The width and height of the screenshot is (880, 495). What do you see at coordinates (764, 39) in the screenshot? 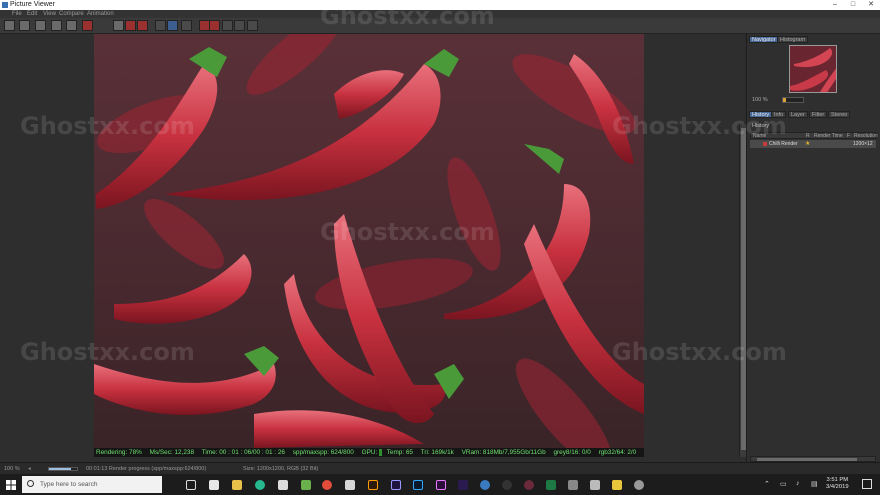
I see `tab-navigator: Navigator` at bounding box center [764, 39].